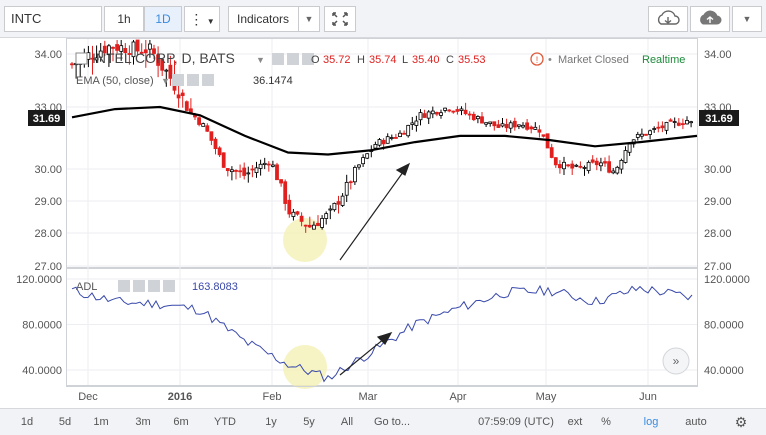 The height and width of the screenshot is (435, 766). What do you see at coordinates (651, 422) in the screenshot?
I see `log-scale-toggle: log` at bounding box center [651, 422].